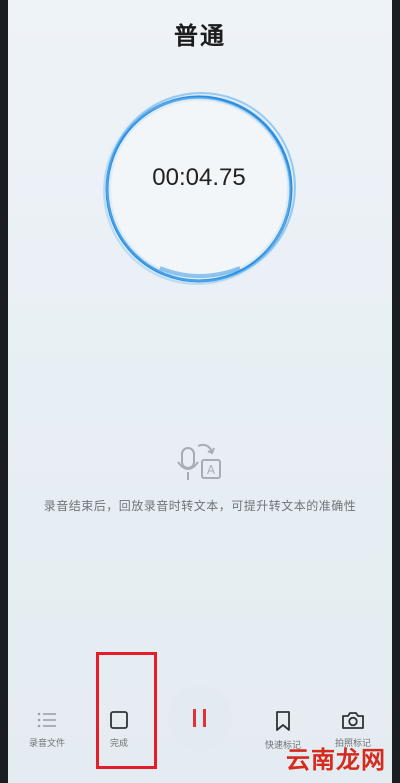 Image resolution: width=400 pixels, height=783 pixels. What do you see at coordinates (353, 720) in the screenshot?
I see `camera-icon` at bounding box center [353, 720].